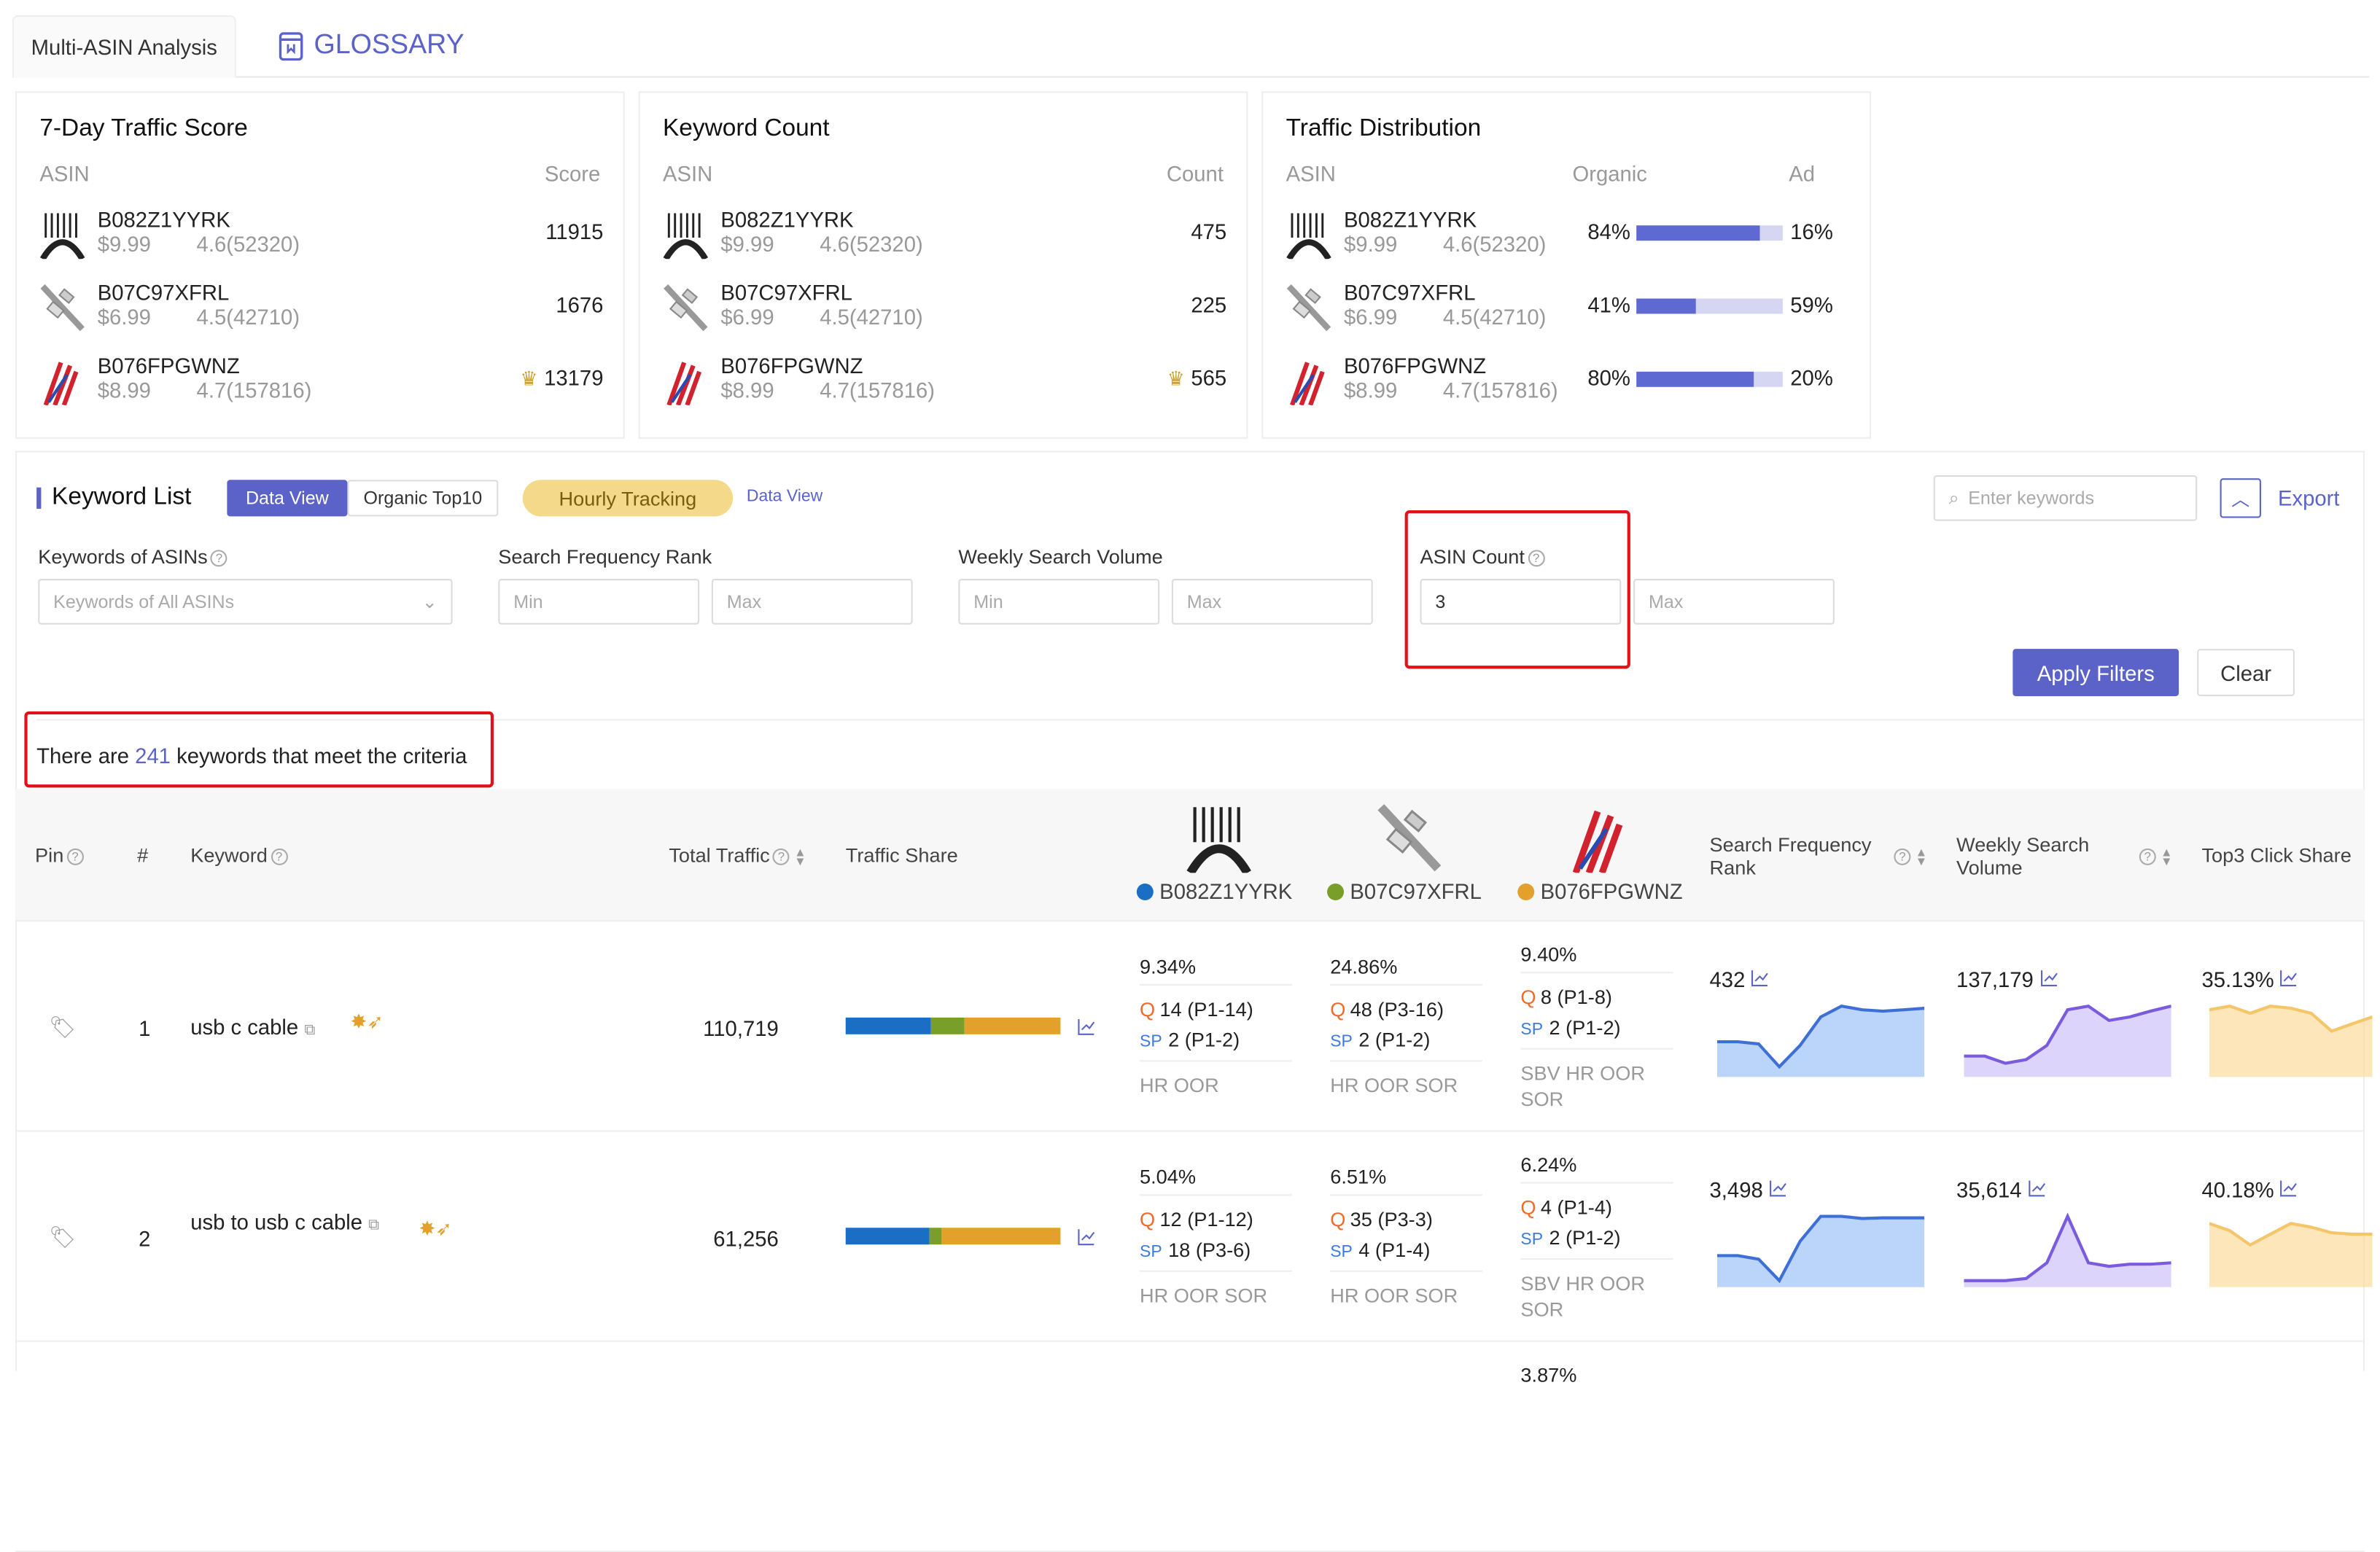 The height and width of the screenshot is (1552, 2380). What do you see at coordinates (1548, 1165) in the screenshot?
I see `asin-traffic-pct: 6.24%` at bounding box center [1548, 1165].